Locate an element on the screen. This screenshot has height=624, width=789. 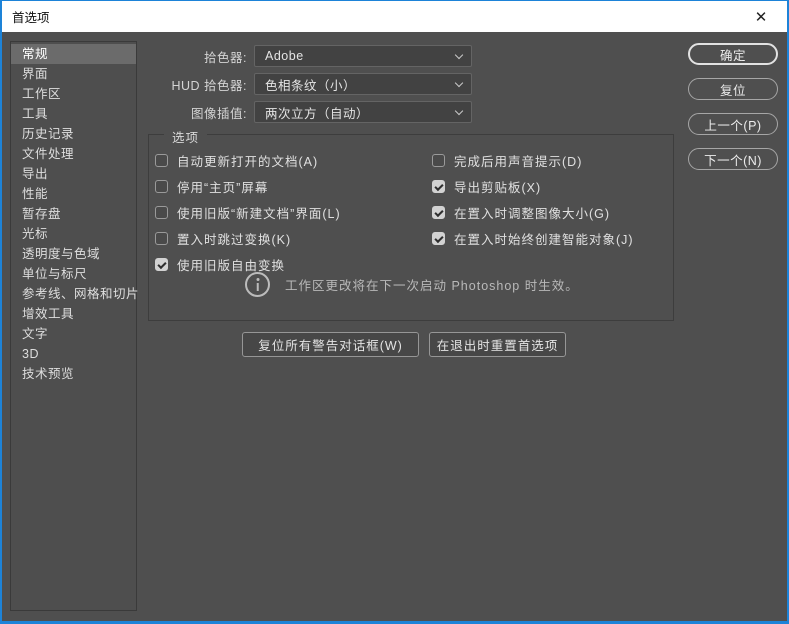
color-picker-label: 拾色器: is located at coordinates (225, 57).